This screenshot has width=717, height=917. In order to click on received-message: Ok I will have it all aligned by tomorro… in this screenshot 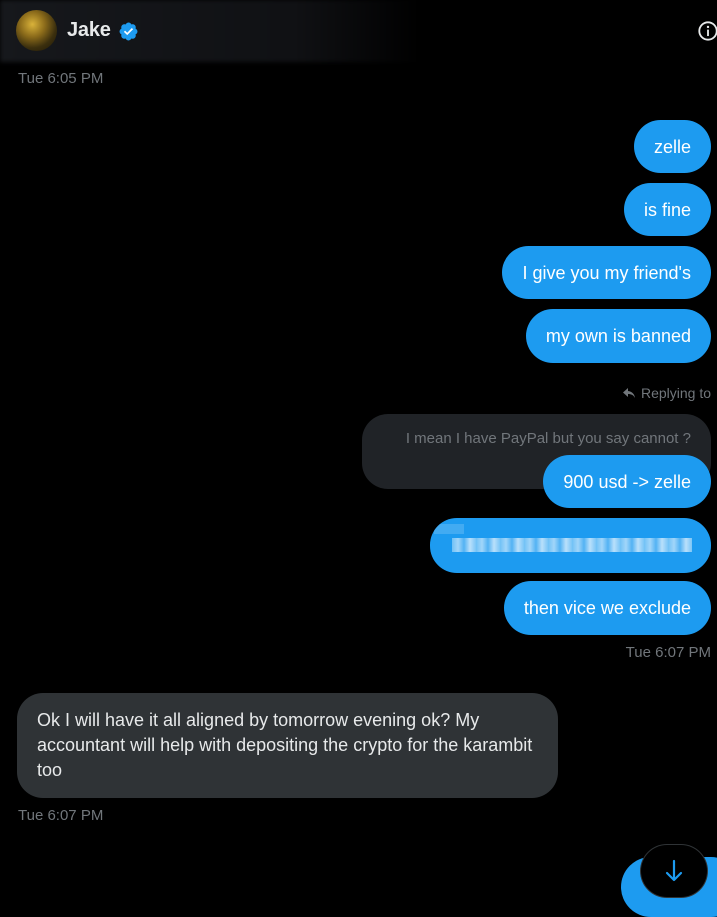, I will do `click(287, 745)`.